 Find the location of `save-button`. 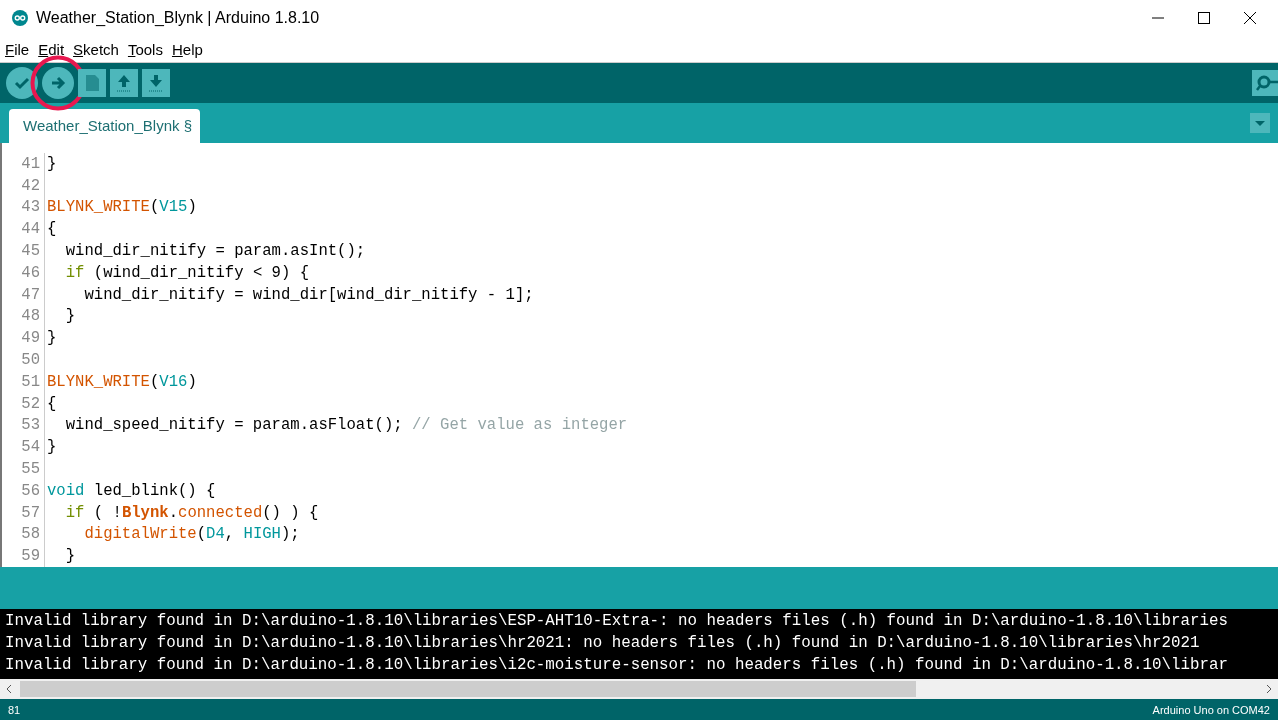

save-button is located at coordinates (156, 83).